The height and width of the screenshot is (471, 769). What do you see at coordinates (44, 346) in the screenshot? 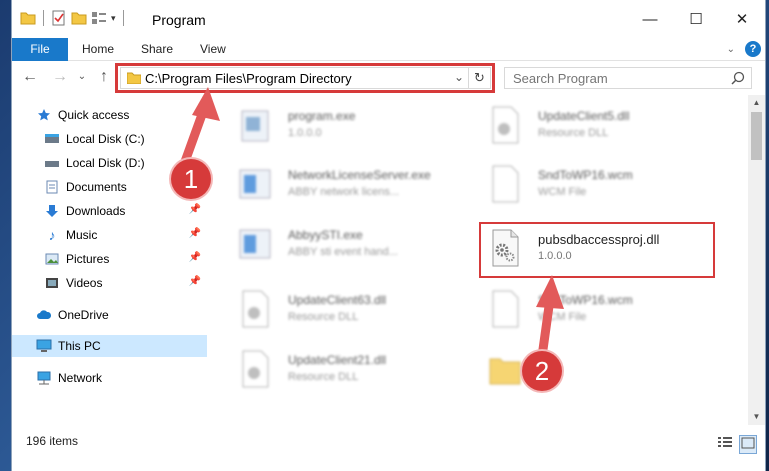
I see `computer-icon` at bounding box center [44, 346].